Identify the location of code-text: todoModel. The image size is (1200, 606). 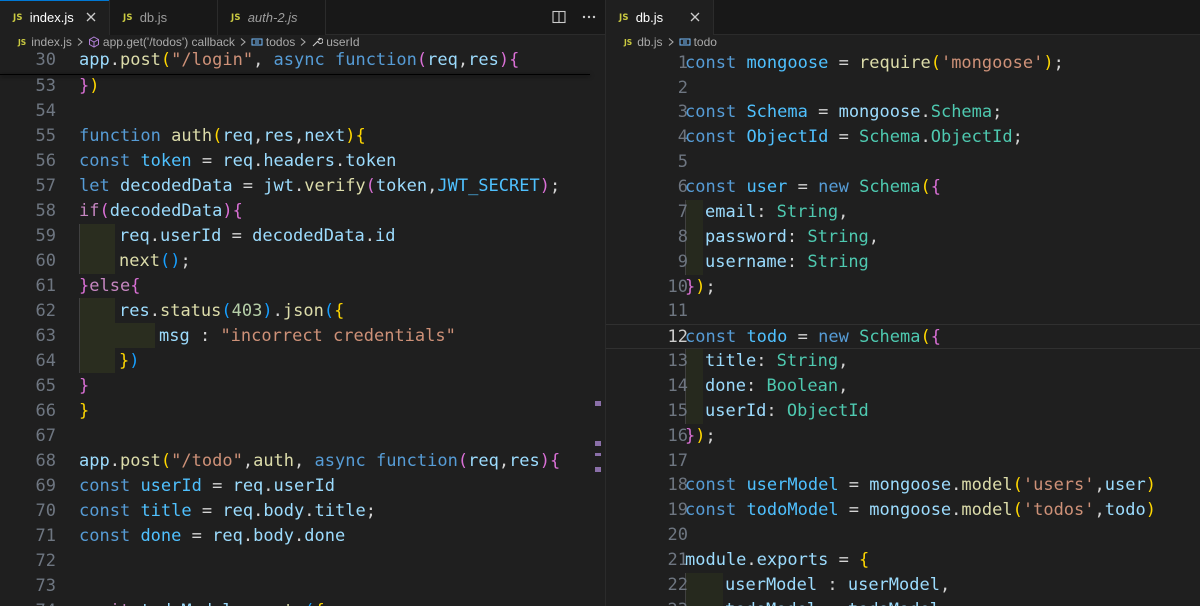
(832, 602).